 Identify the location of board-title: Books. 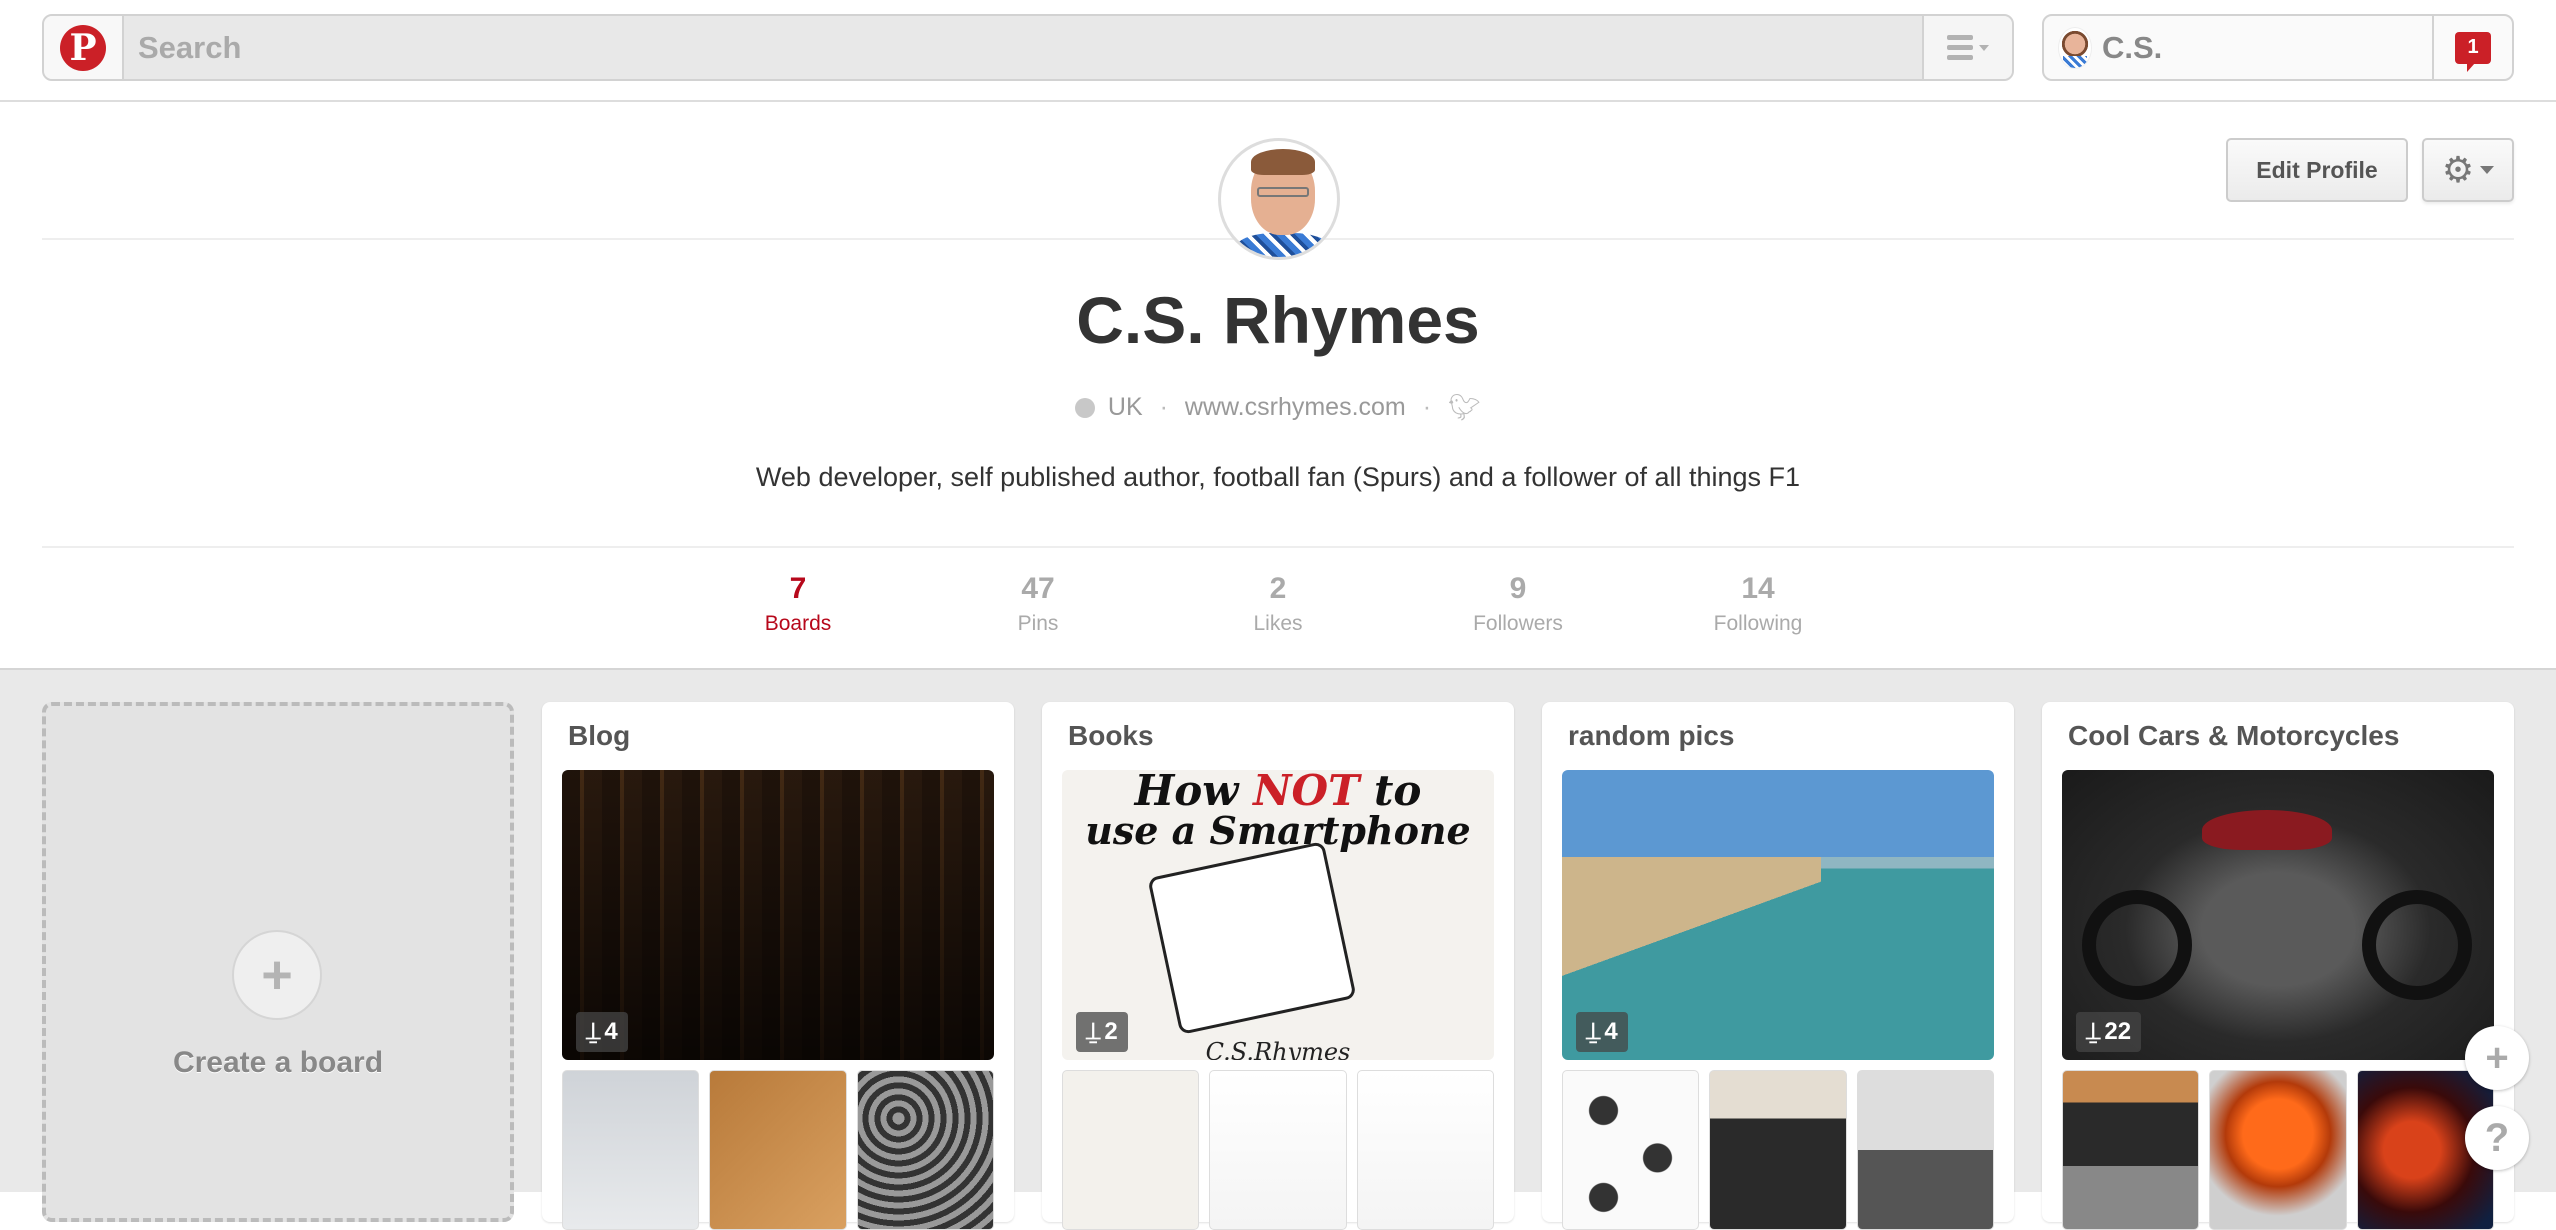
(1111, 735).